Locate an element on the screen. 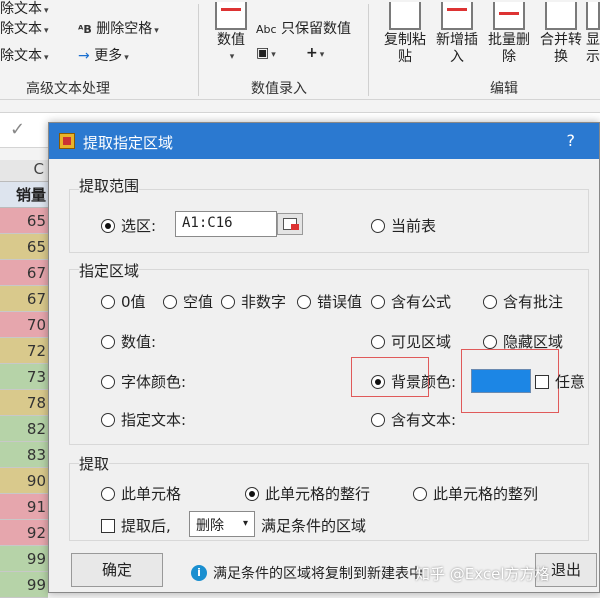  non-number-radio: 非数字 is located at coordinates (253, 301).